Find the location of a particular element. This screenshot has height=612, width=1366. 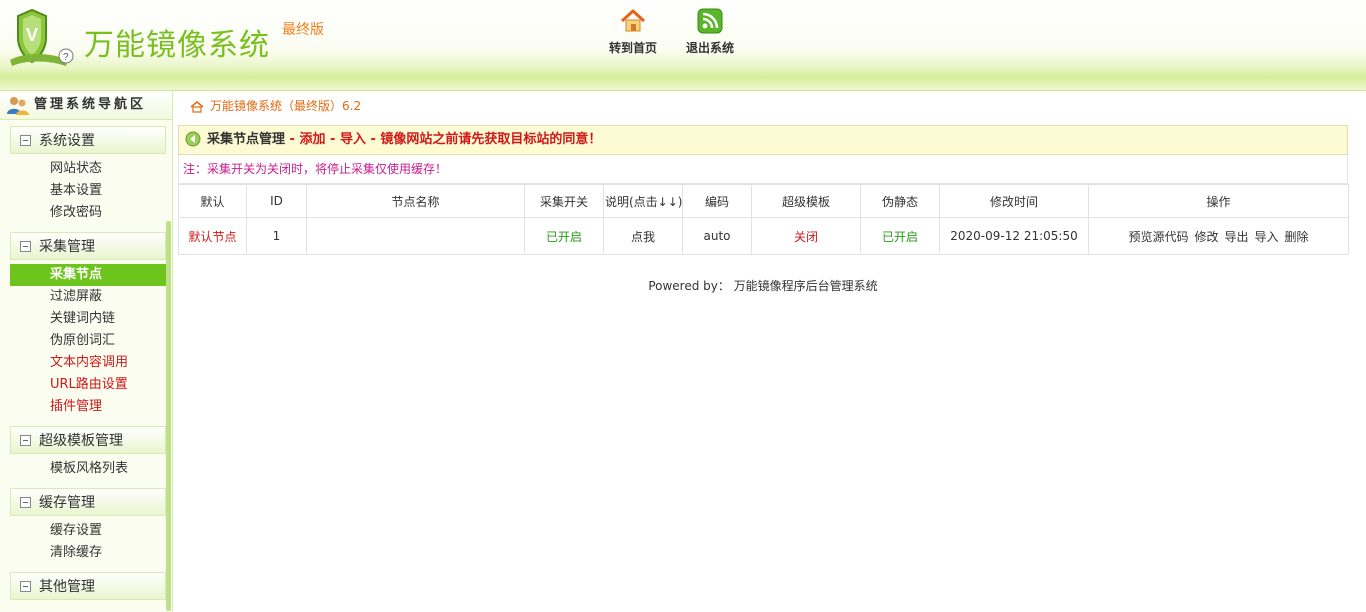

column-header-id: ID is located at coordinates (276, 201).